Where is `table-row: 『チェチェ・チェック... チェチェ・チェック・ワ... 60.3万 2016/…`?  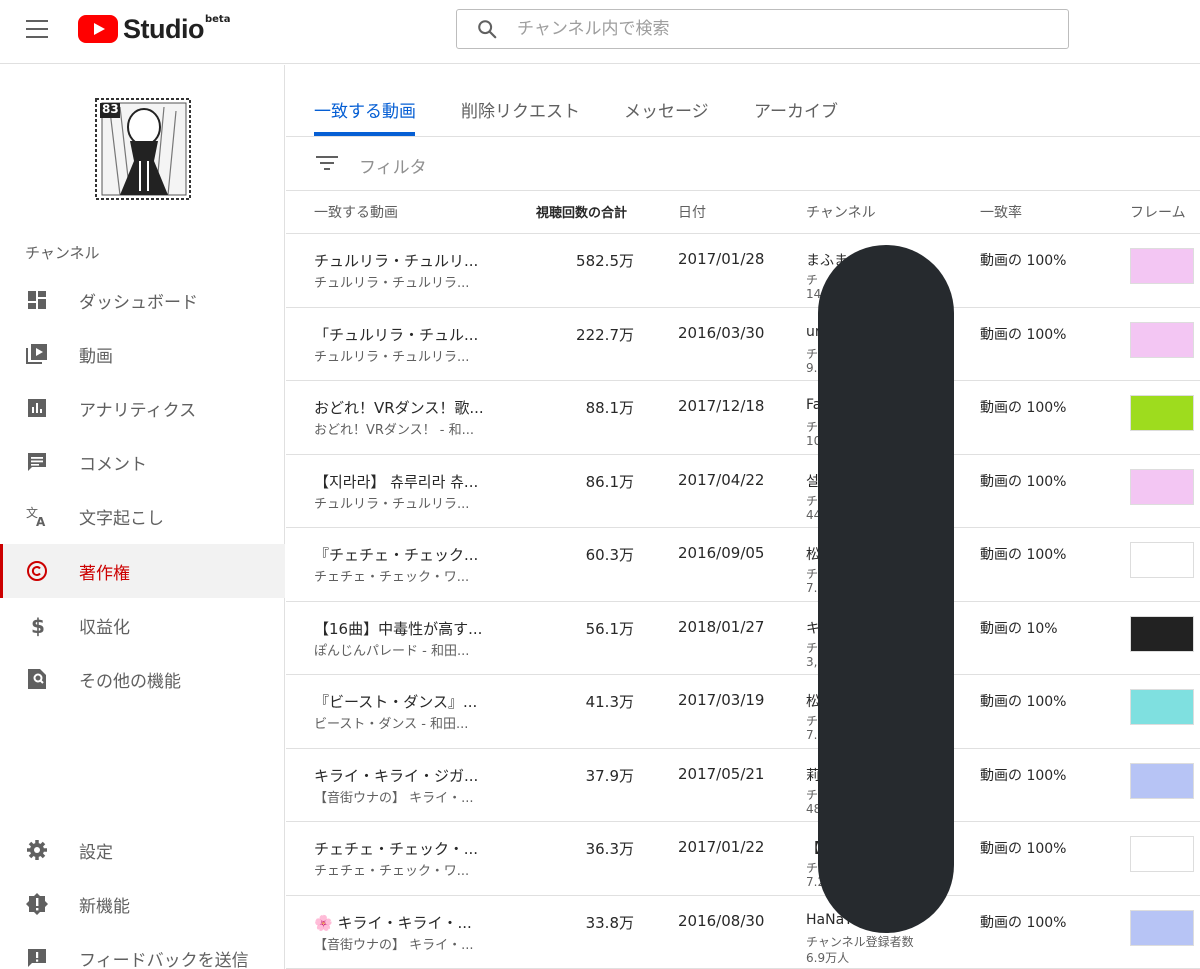 table-row: 『チェチェ・チェック... チェチェ・チェック・ワ... 60.3万 2016/… is located at coordinates (743, 565).